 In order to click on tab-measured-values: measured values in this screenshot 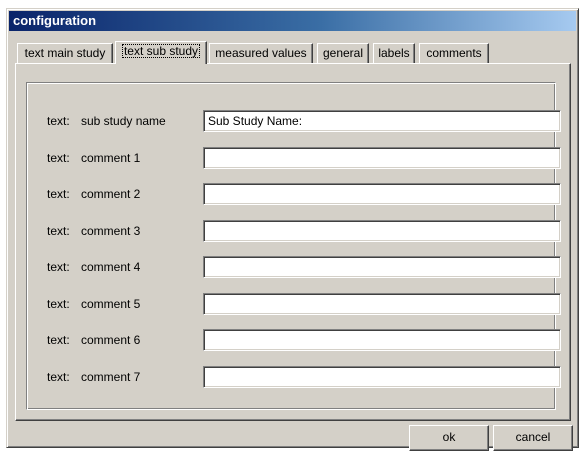, I will do `click(261, 53)`.